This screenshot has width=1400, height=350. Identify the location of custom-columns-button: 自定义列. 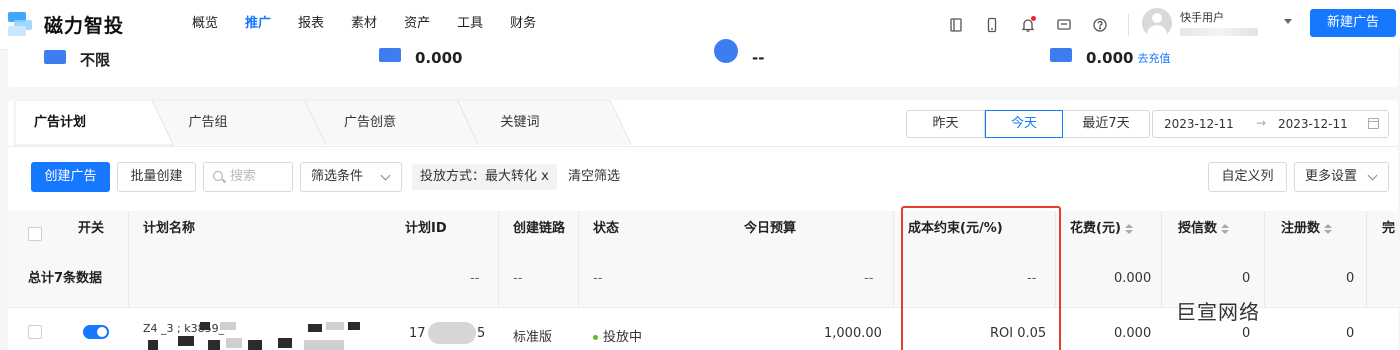
(1247, 177).